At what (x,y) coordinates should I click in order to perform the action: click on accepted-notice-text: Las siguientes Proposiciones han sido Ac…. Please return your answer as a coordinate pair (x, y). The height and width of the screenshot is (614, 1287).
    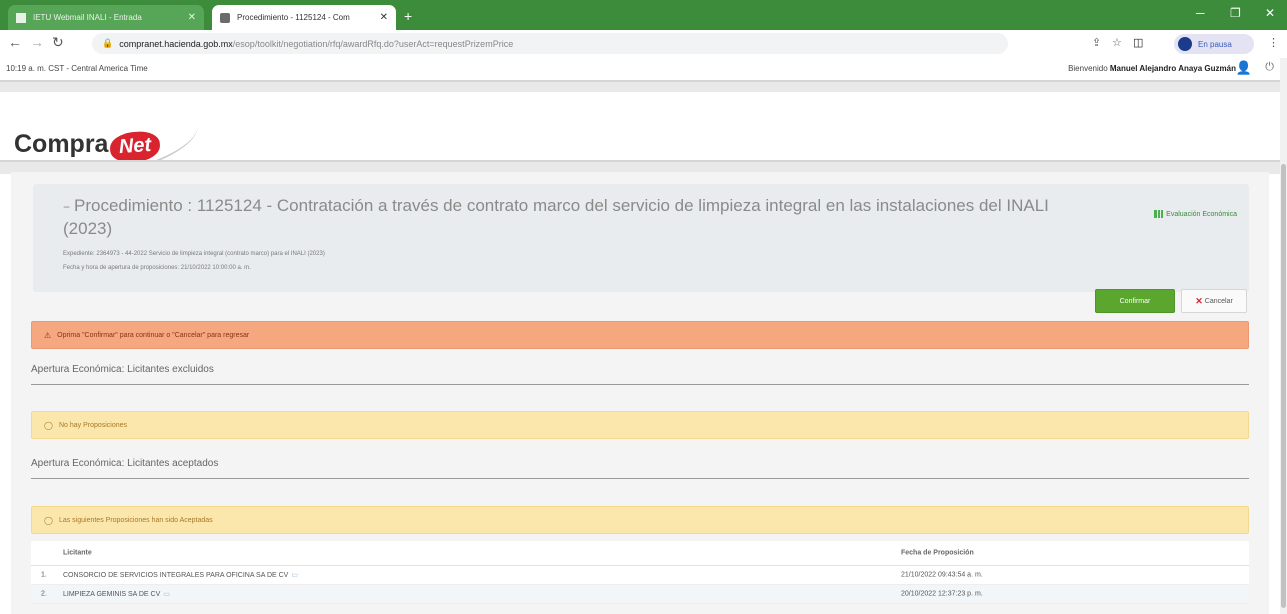
    Looking at the image, I should click on (135, 520).